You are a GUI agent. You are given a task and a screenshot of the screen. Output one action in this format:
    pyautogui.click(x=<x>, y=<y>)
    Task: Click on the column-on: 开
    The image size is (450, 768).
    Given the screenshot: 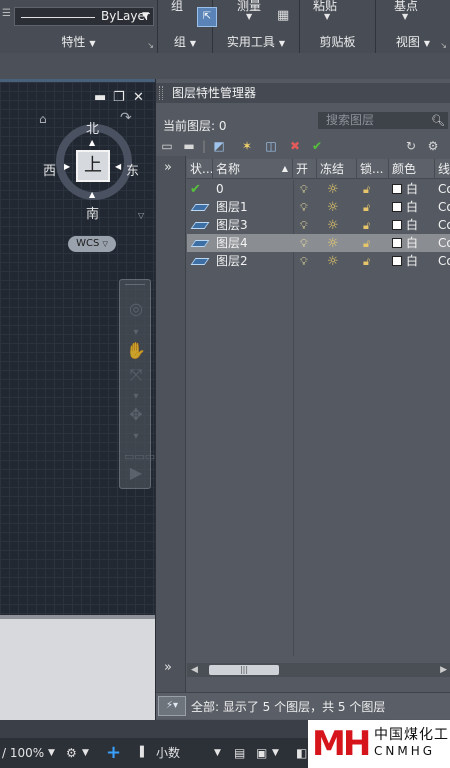 What is the action you would take?
    pyautogui.click(x=305, y=169)
    